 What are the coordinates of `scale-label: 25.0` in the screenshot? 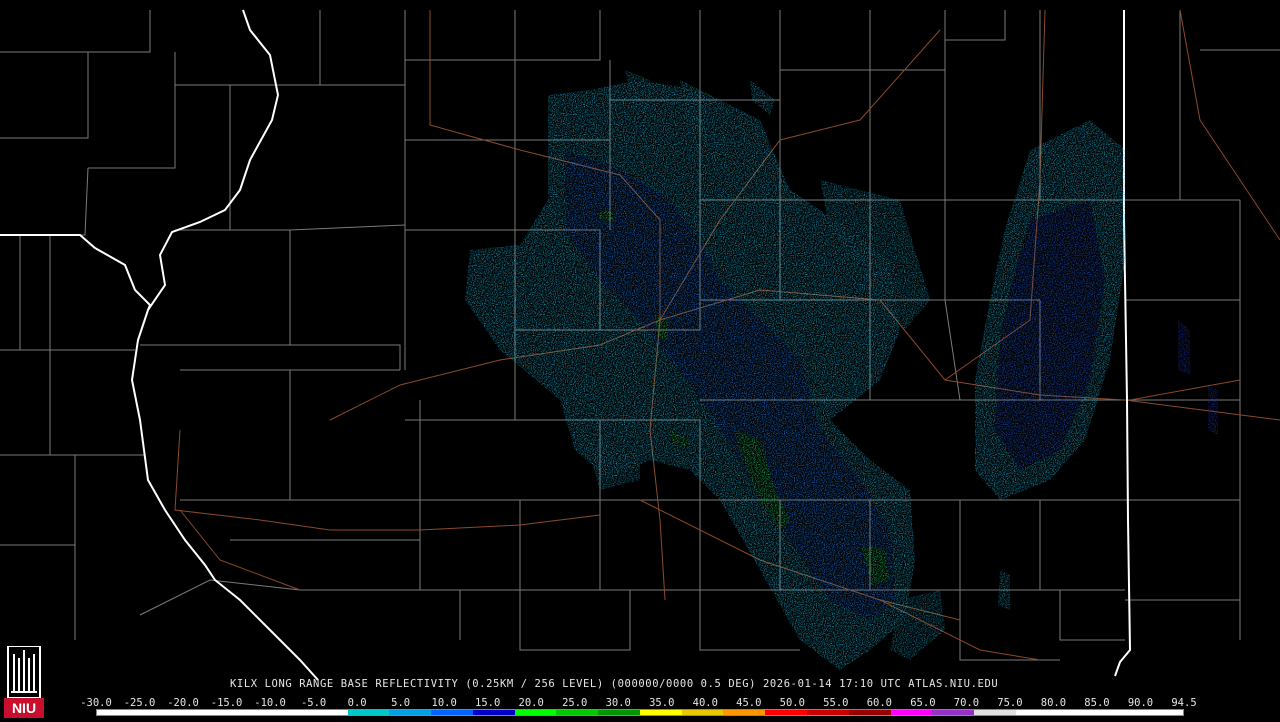 It's located at (575, 703).